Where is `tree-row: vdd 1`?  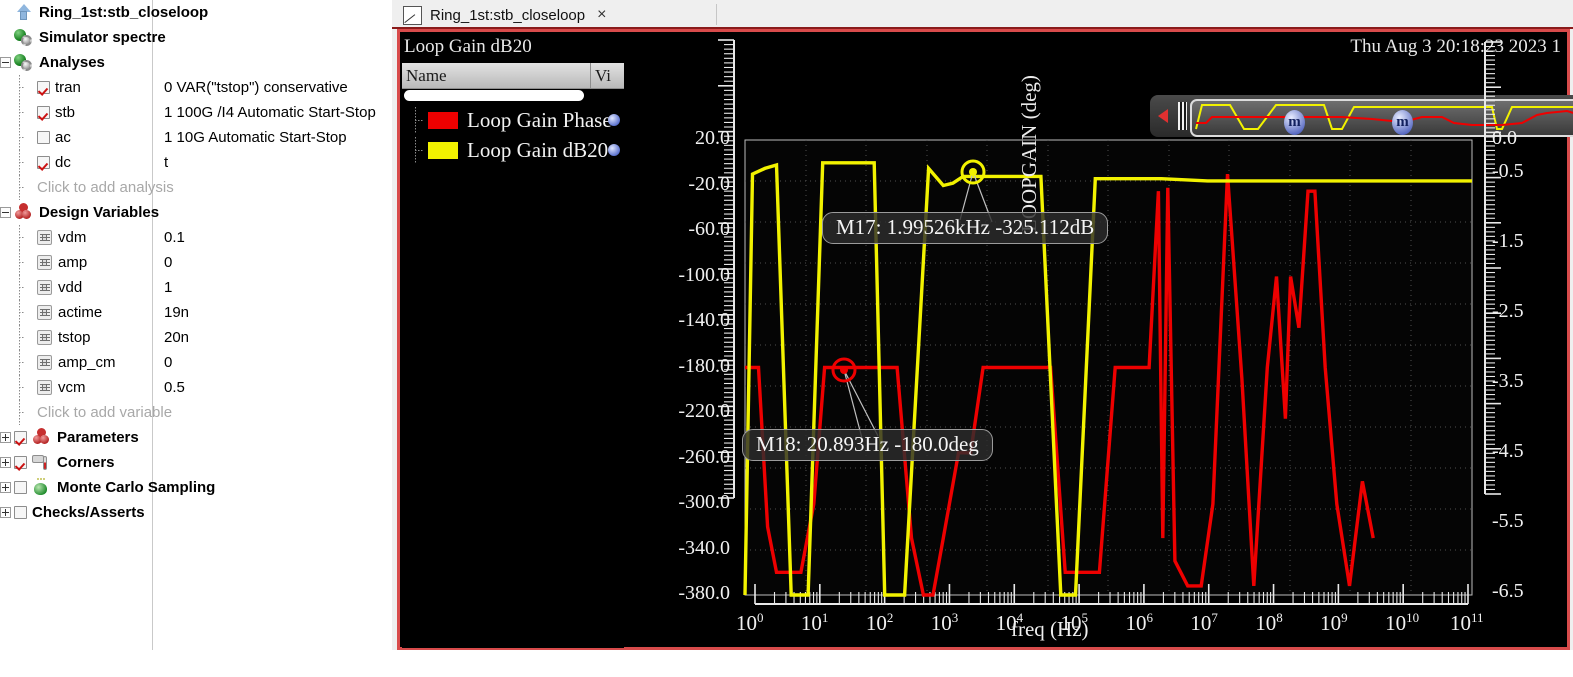
tree-row: vdd 1 is located at coordinates (196, 287).